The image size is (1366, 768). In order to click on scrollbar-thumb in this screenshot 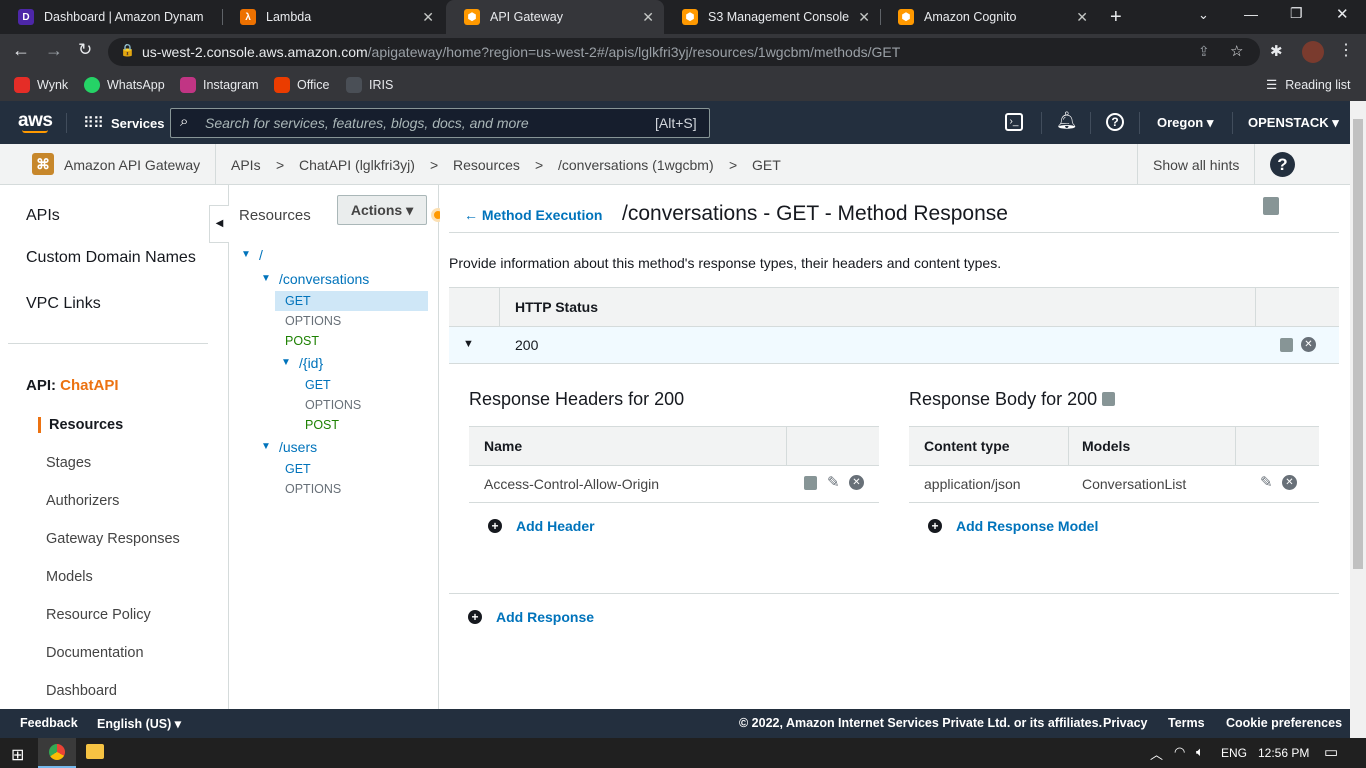, I will do `click(1358, 344)`.